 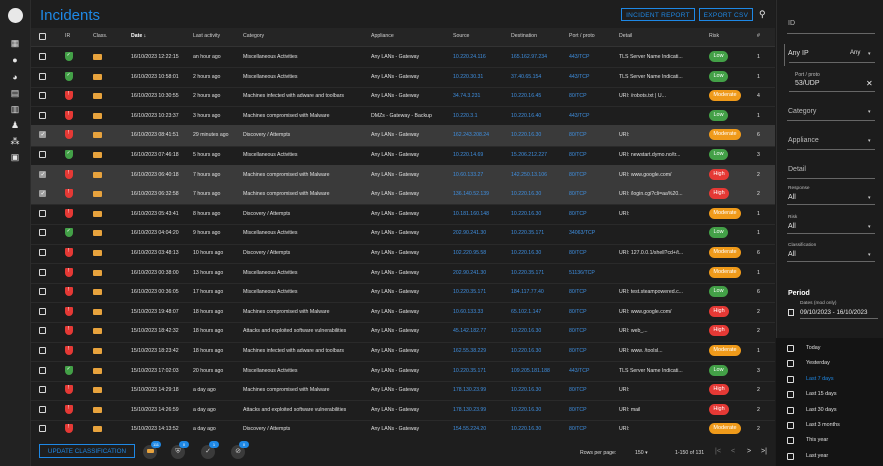 What do you see at coordinates (714, 36) in the screenshot?
I see `col-risk: Risk` at bounding box center [714, 36].